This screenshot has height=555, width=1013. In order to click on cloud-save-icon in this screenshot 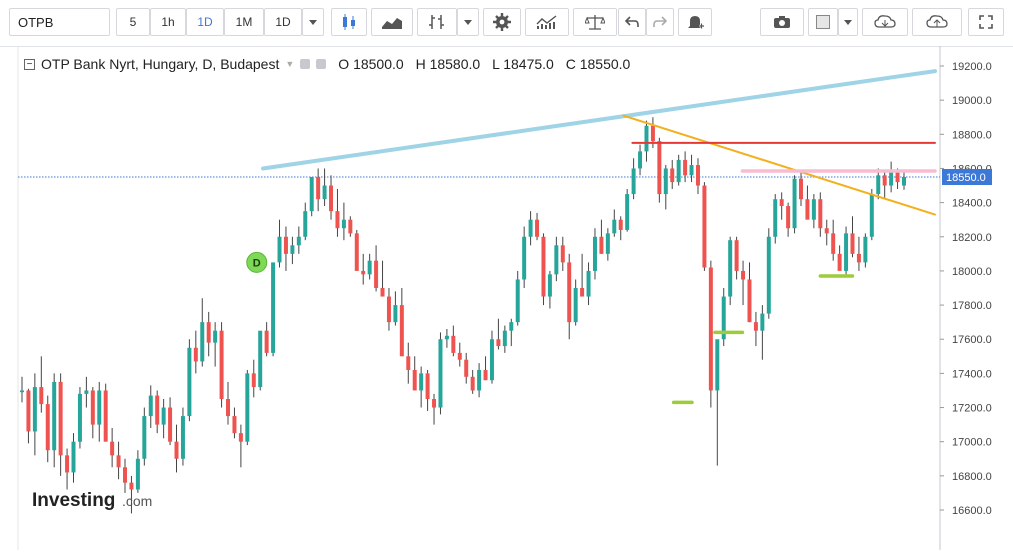, I will do `click(937, 22)`.